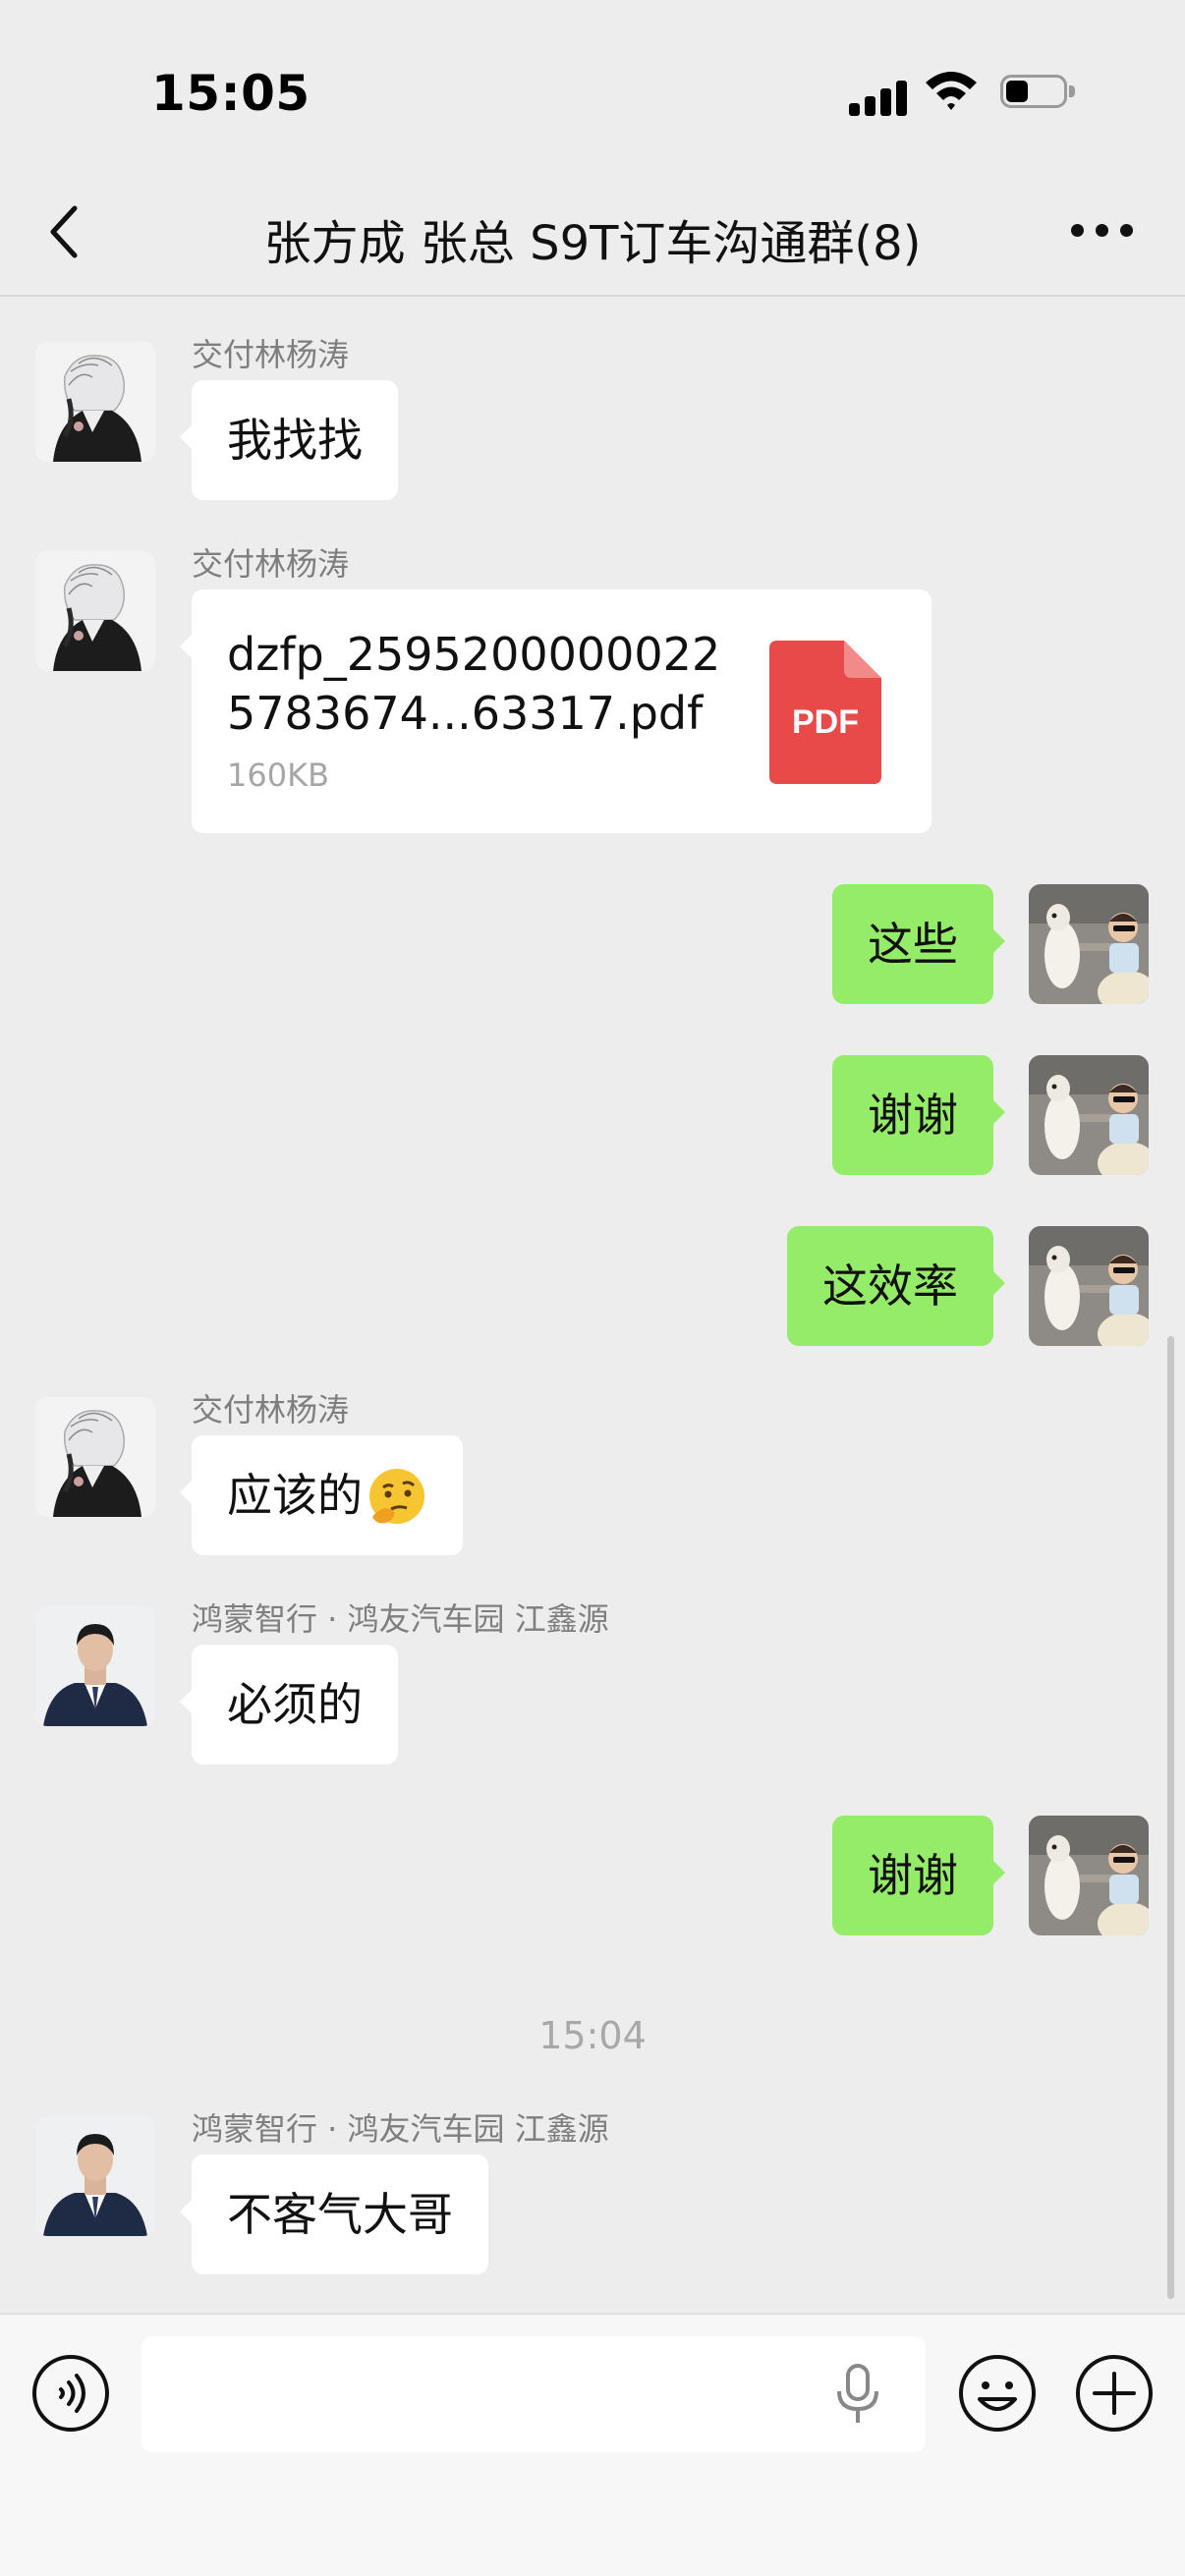  Describe the element at coordinates (231, 93) in the screenshot. I see `status-time: 15:05` at that location.